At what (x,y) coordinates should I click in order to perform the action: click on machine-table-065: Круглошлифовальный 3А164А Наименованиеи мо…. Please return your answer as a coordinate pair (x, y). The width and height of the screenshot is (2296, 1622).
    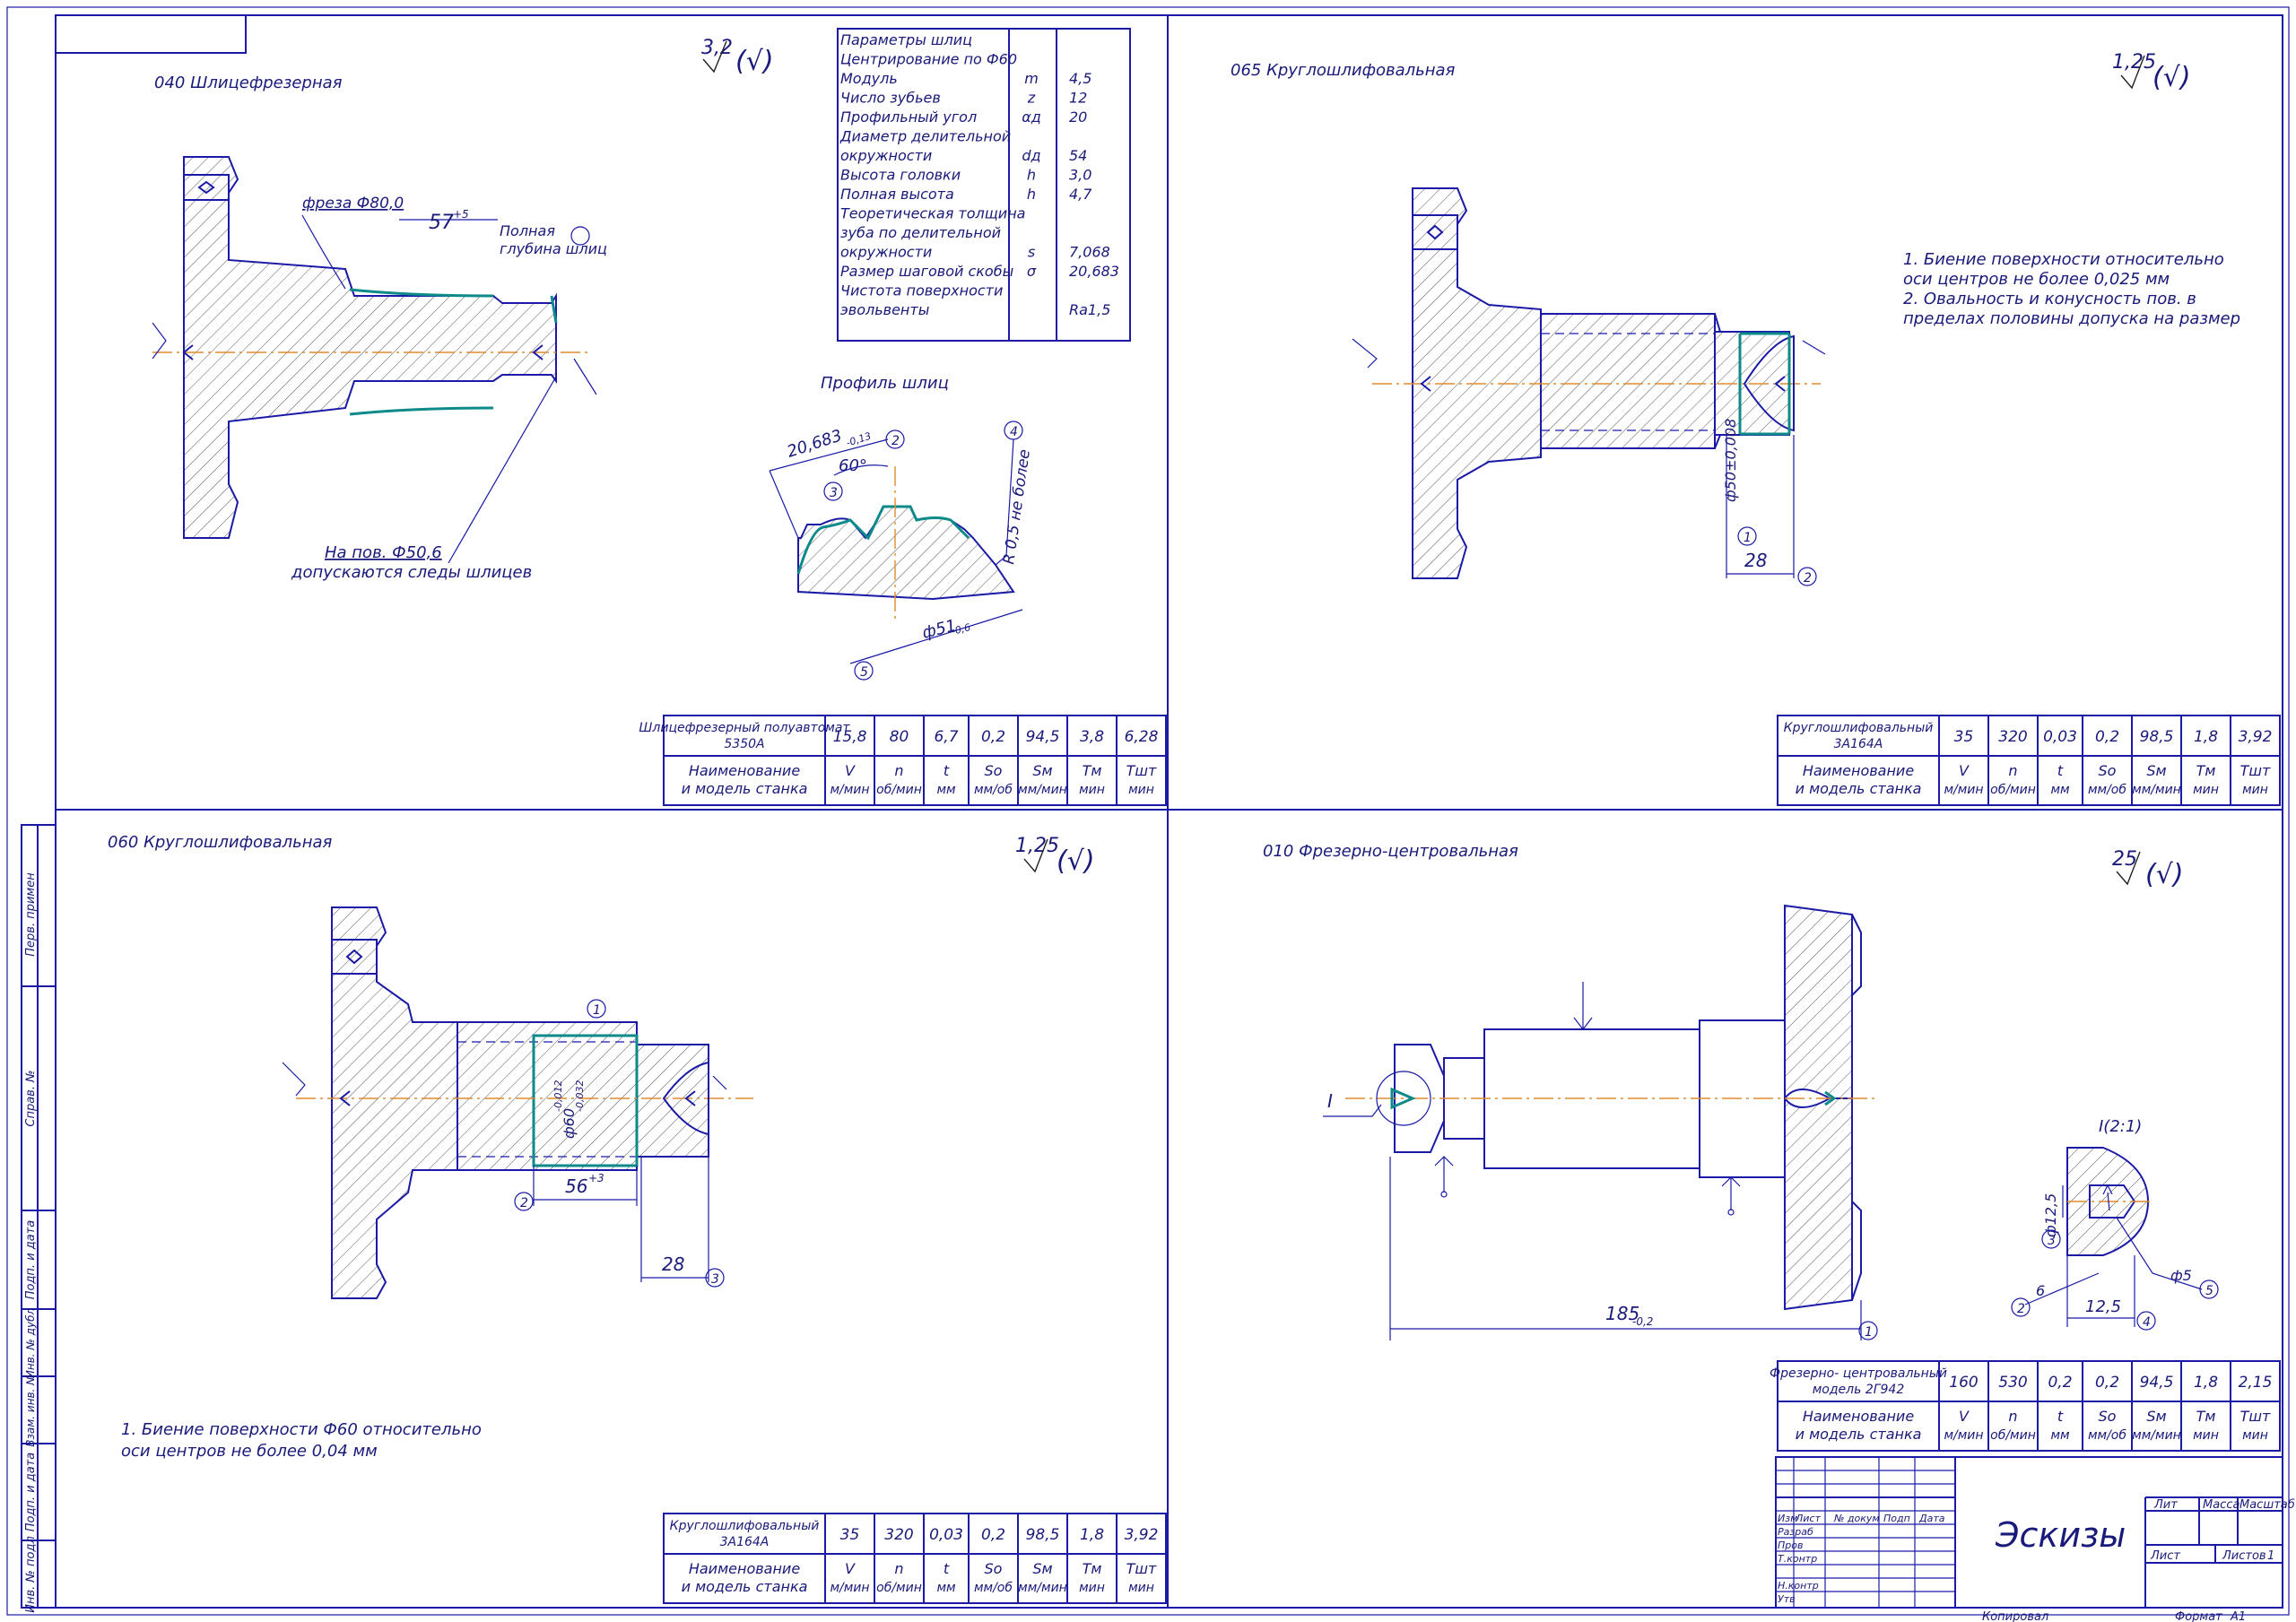
    Looking at the image, I should click on (2029, 760).